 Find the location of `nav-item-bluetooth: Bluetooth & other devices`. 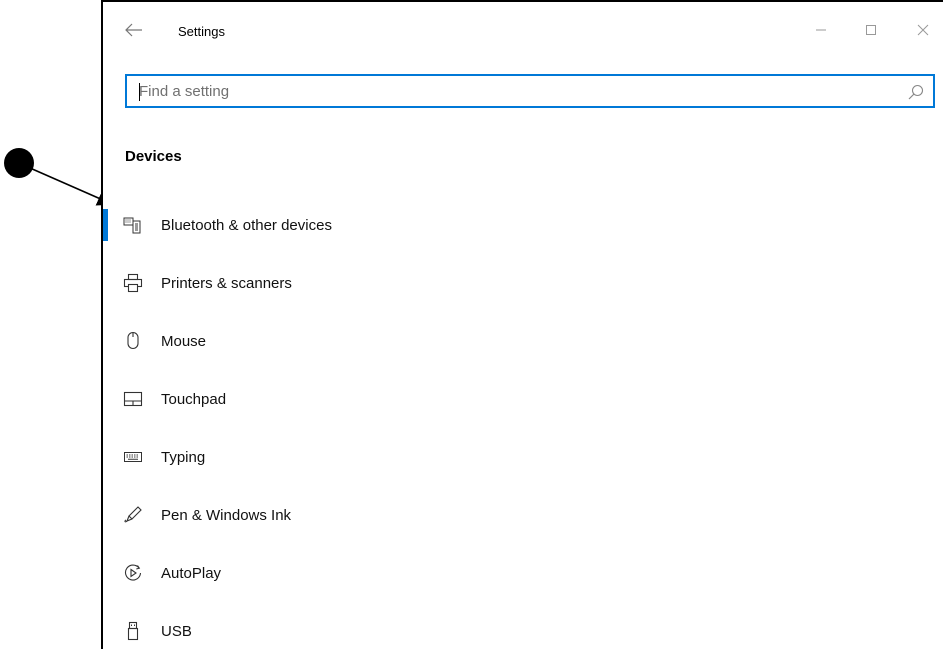

nav-item-bluetooth: Bluetooth & other devices is located at coordinates (523, 225).